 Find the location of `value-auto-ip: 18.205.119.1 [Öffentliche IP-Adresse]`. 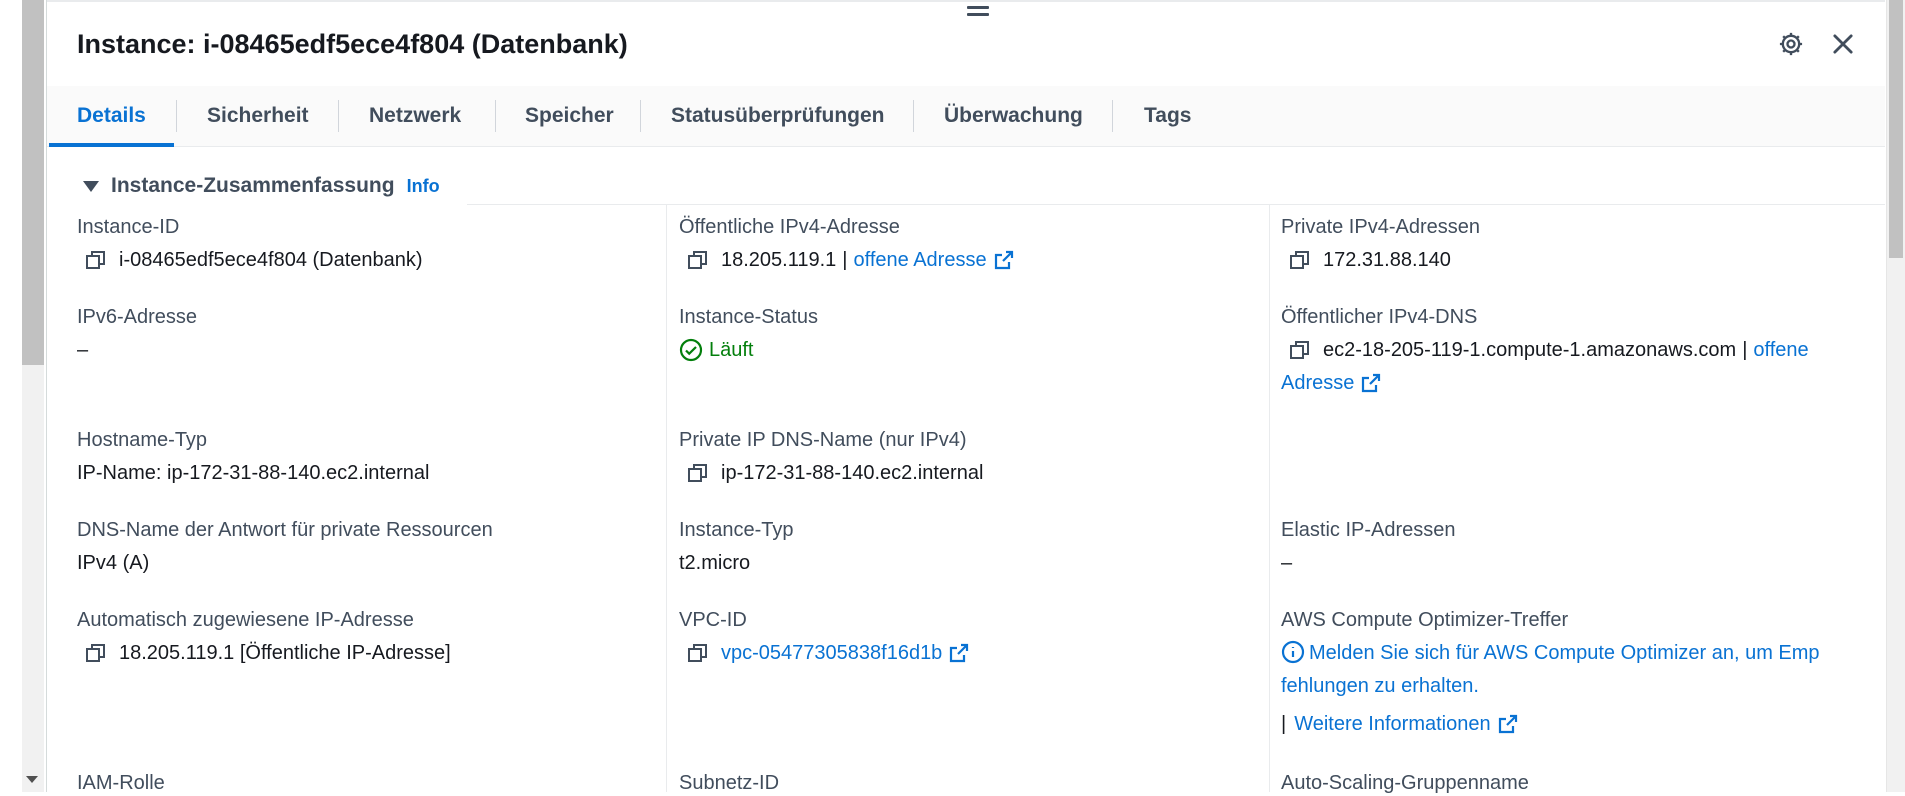

value-auto-ip: 18.205.119.1 [Öffentliche IP-Adresse] is located at coordinates (285, 653).